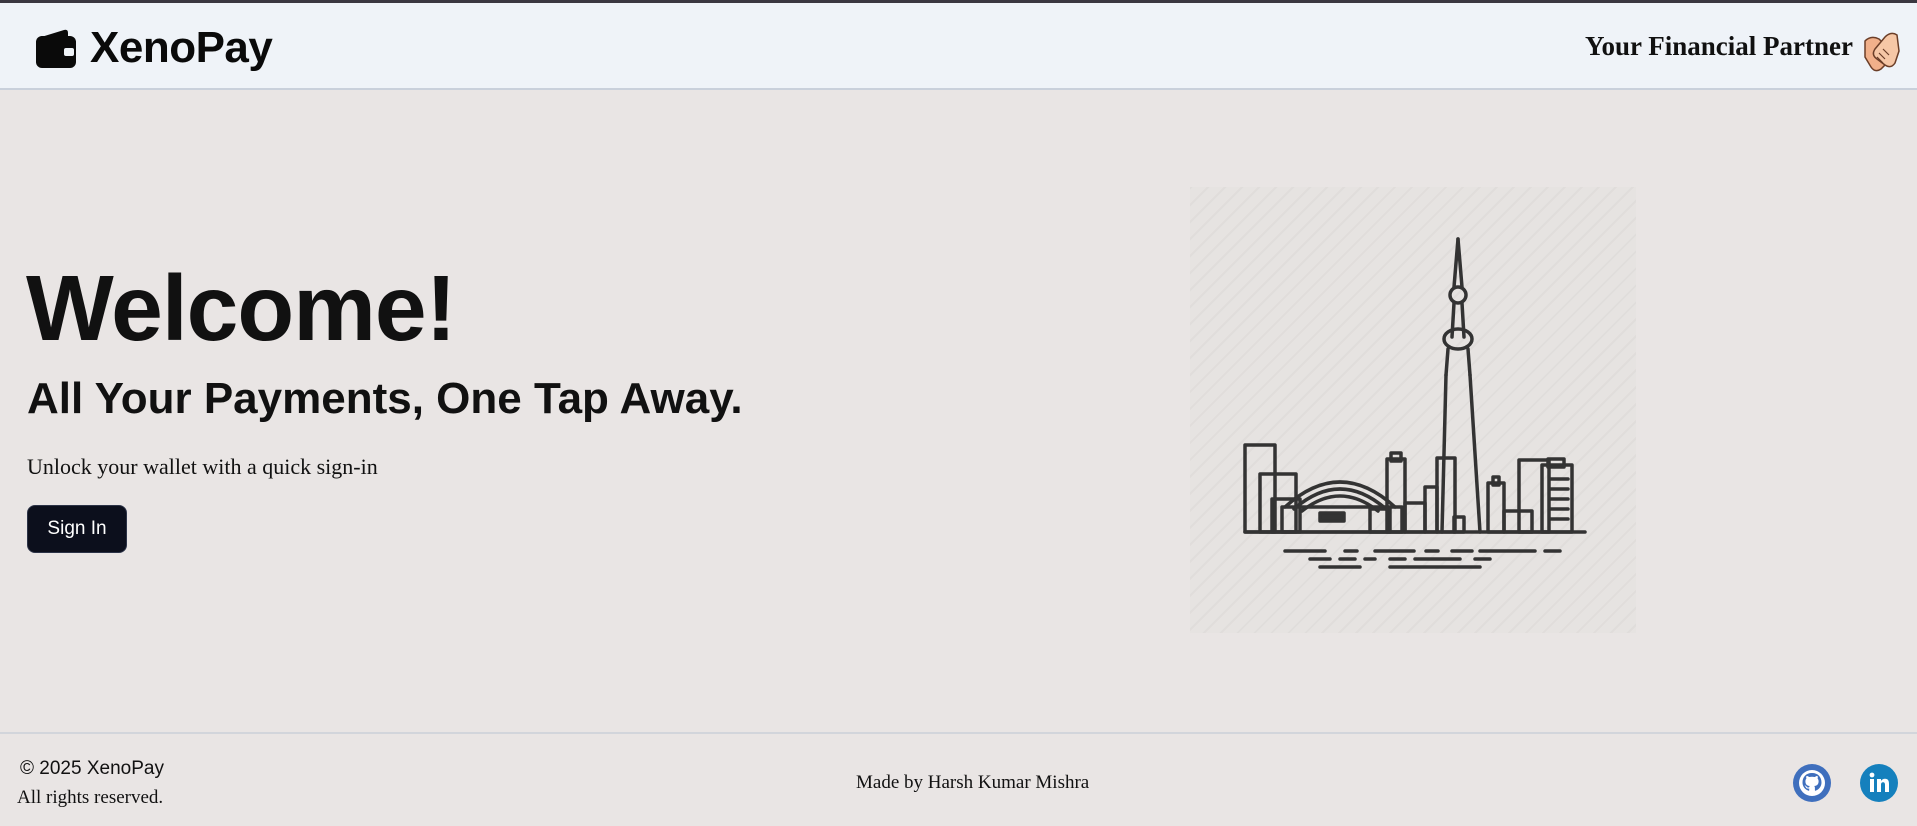 This screenshot has height=826, width=1917. I want to click on brand-logo: XenoPay, so click(153, 48).